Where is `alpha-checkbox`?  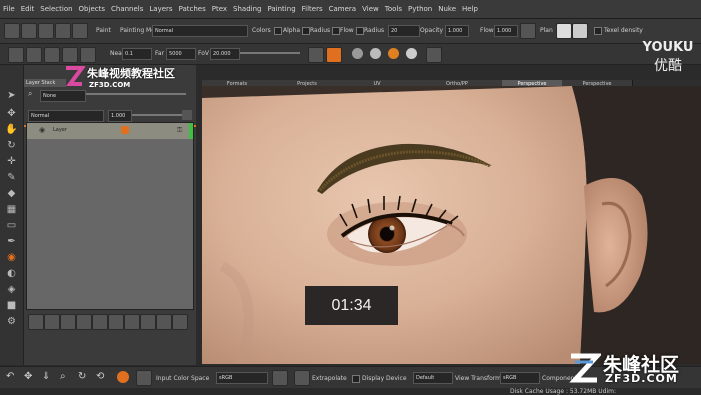 alpha-checkbox is located at coordinates (278, 31).